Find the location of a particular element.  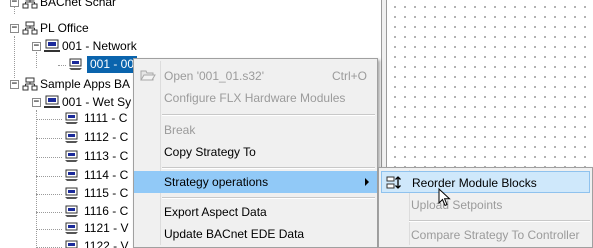

menu-item-label: Break is located at coordinates (180, 130).